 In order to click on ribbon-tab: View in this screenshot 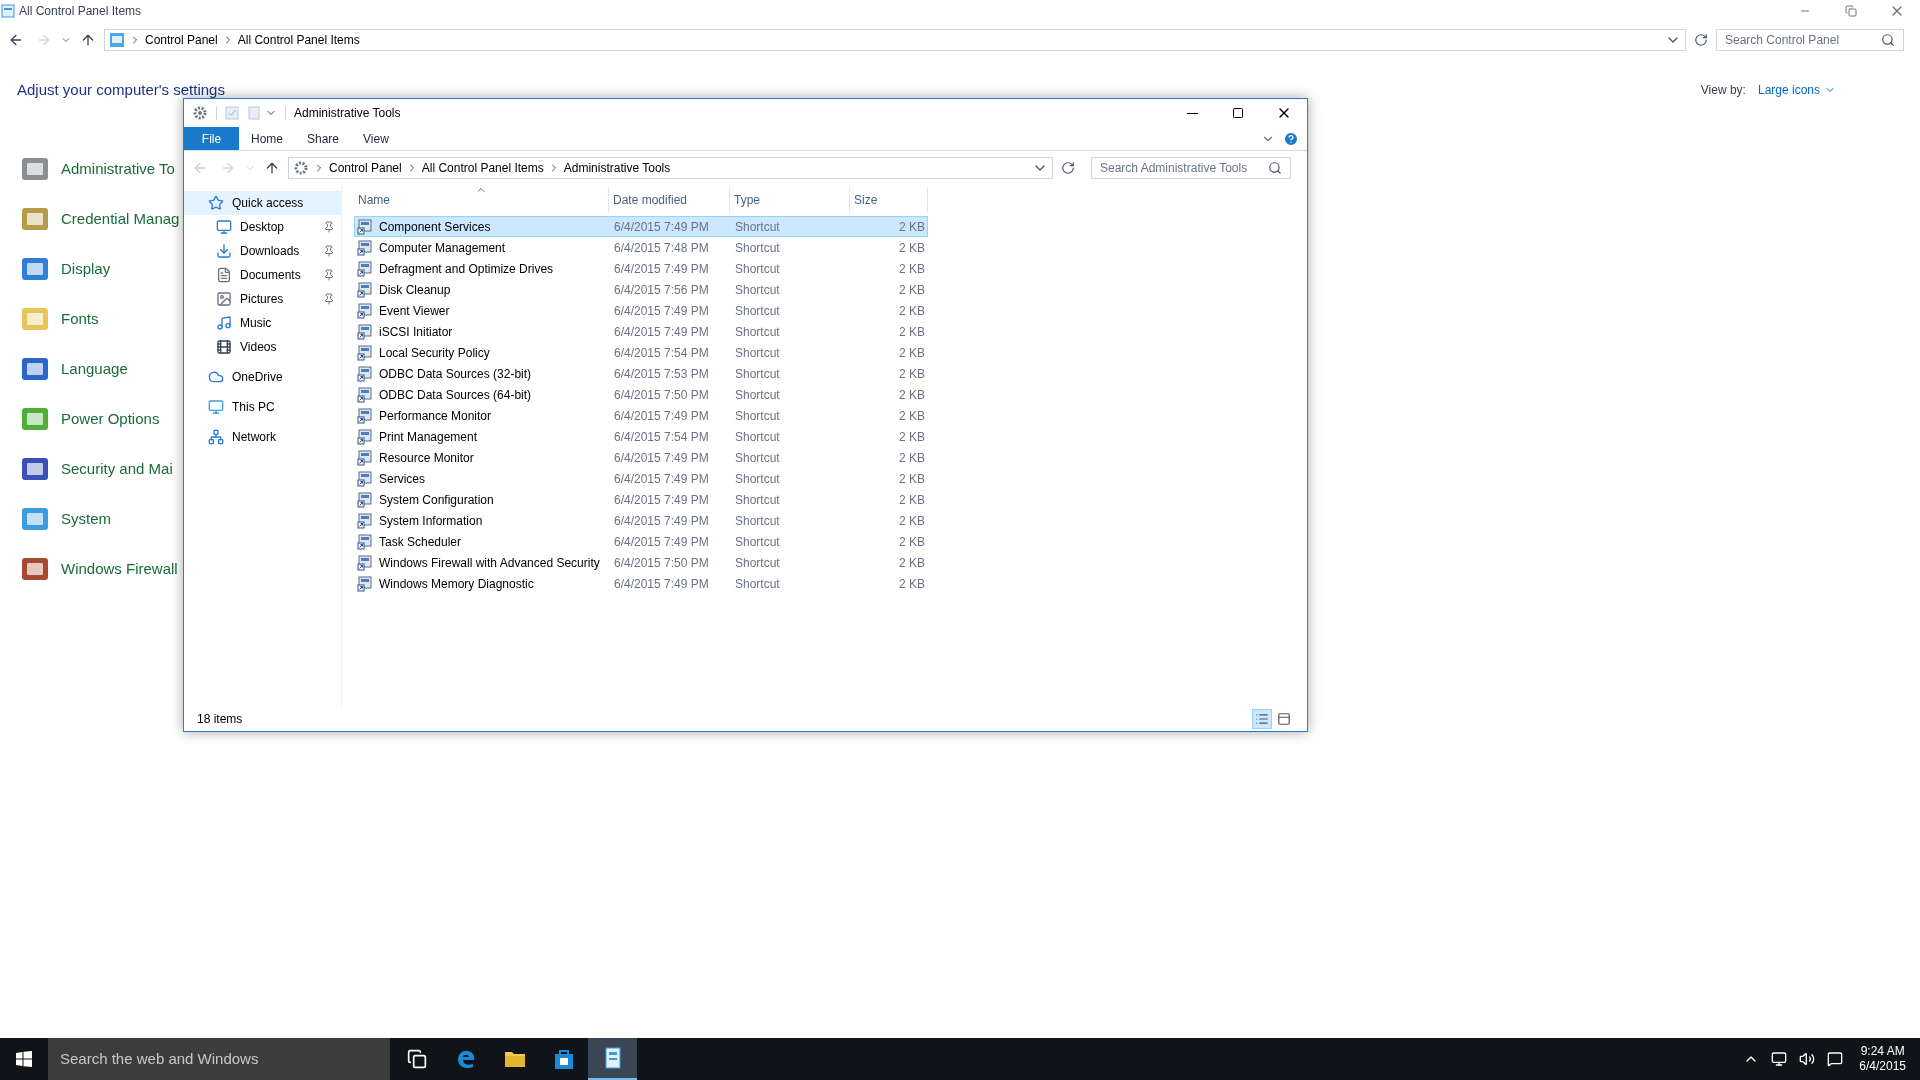, I will do `click(376, 138)`.